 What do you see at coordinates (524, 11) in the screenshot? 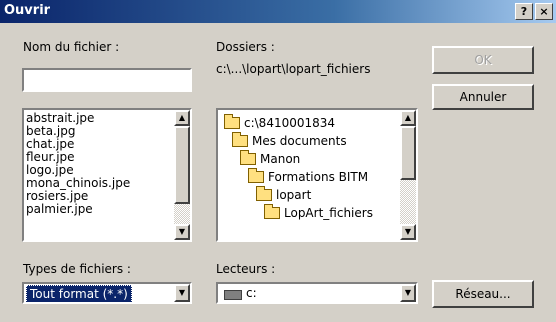
I see `help-button: ?` at bounding box center [524, 11].